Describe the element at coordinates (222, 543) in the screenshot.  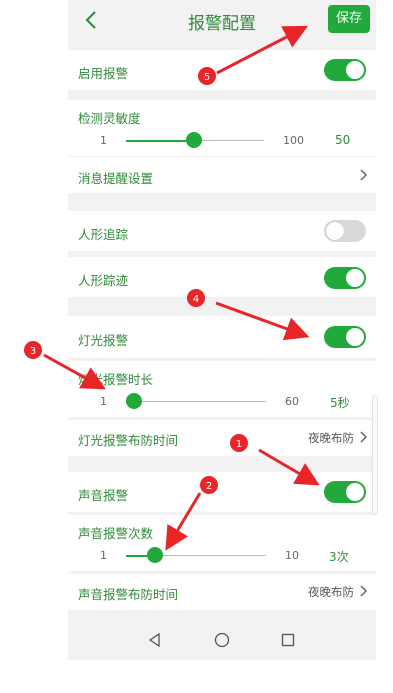
I see `sound-count-row: 声音报警次数 1 10 3次` at that location.